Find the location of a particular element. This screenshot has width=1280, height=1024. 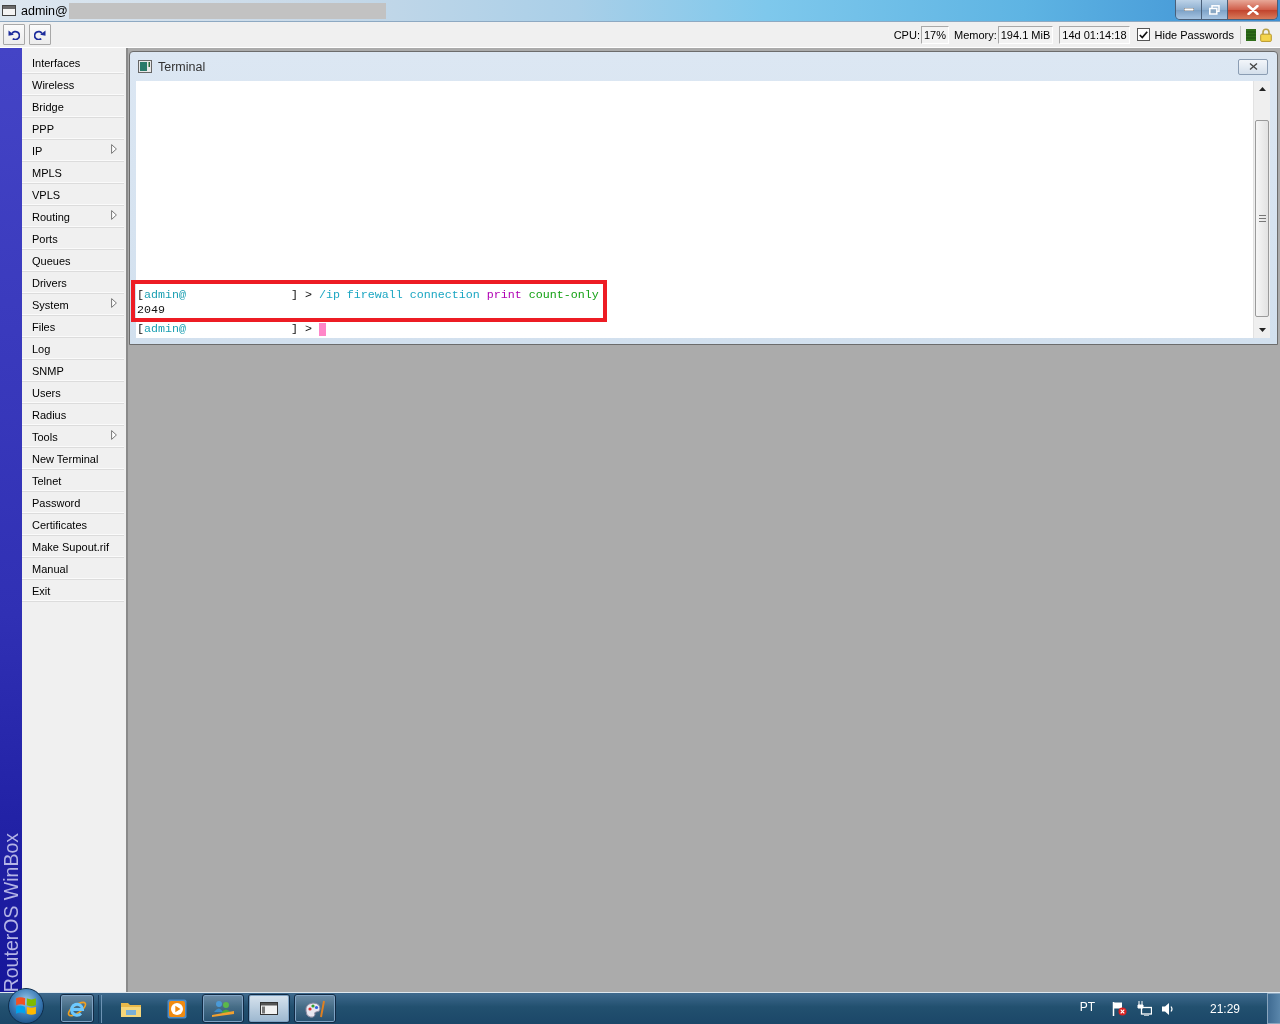

undo-button is located at coordinates (14, 34).